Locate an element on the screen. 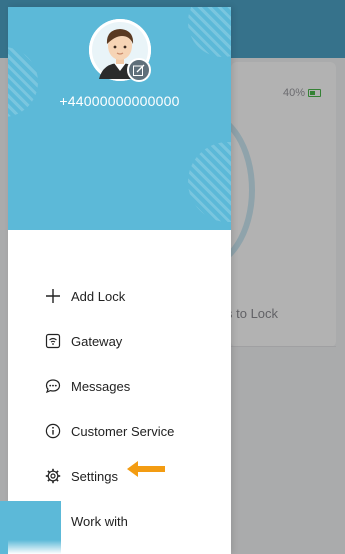  menu-item-messages: Messages is located at coordinates (119, 386).